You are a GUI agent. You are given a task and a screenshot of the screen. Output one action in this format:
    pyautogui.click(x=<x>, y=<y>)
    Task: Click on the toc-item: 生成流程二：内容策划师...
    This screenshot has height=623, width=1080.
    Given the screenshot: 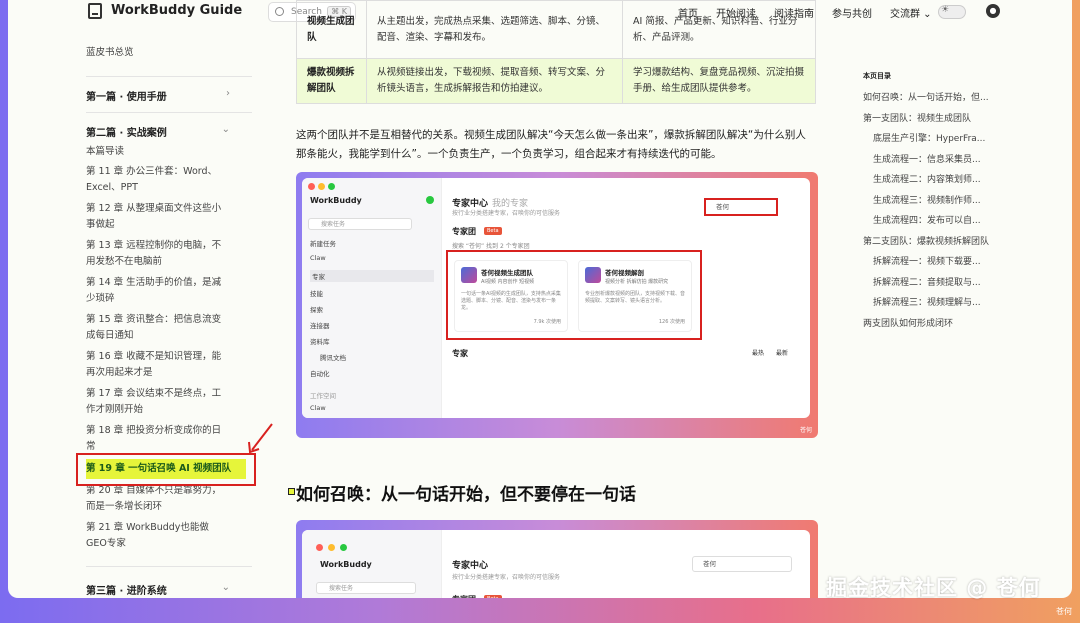 What is the action you would take?
    pyautogui.click(x=938, y=178)
    